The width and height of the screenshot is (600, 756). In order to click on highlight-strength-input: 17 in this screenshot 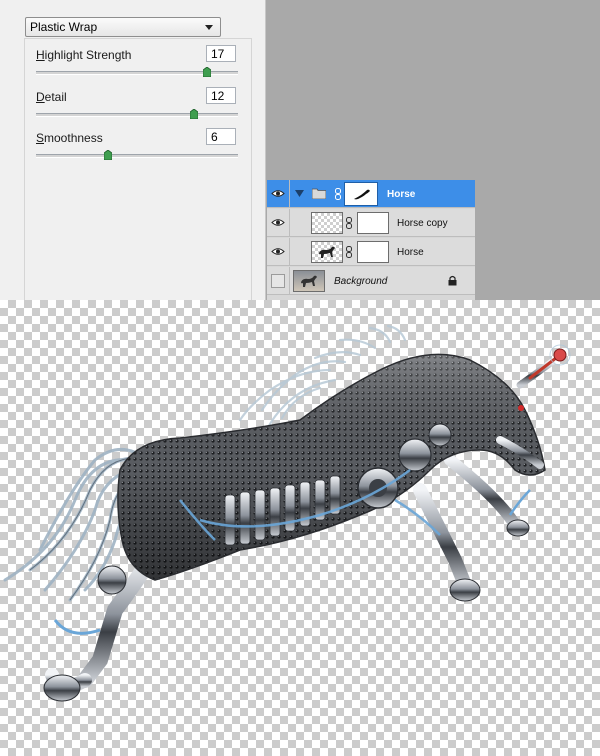, I will do `click(221, 53)`.